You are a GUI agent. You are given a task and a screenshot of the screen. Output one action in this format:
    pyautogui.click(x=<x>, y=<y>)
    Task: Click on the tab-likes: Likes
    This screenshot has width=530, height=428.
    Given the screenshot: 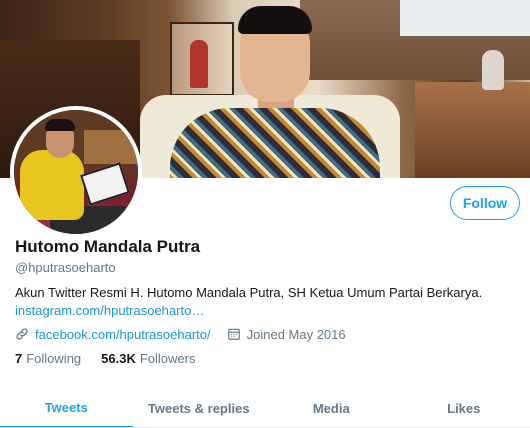 What is the action you would take?
    pyautogui.click(x=464, y=408)
    